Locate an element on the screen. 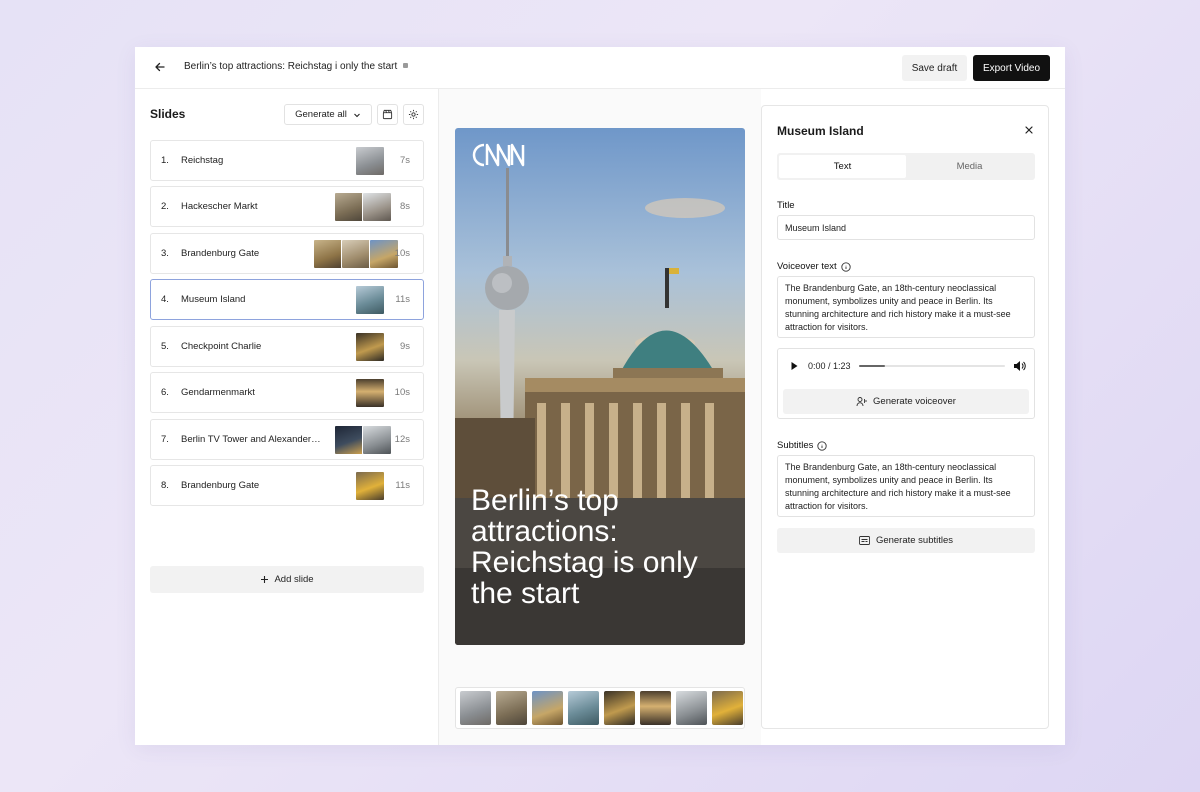 Image resolution: width=1200 pixels, height=792 pixels. subtitles-icon is located at coordinates (864, 540).